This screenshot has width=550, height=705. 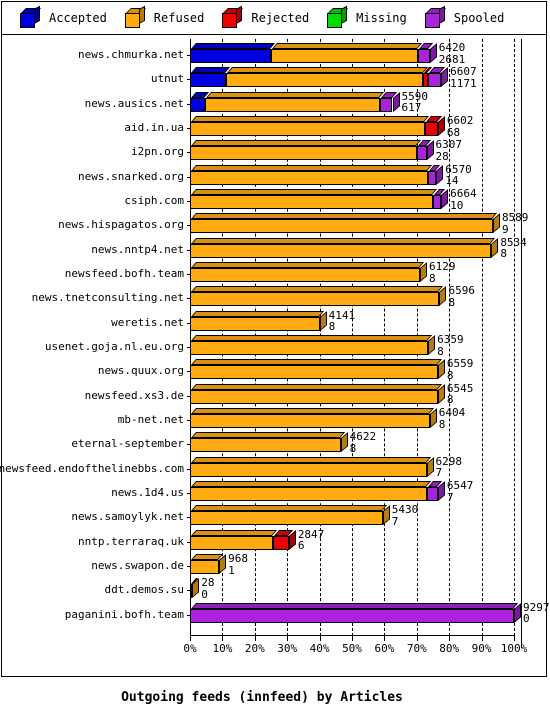 What do you see at coordinates (63, 16) in the screenshot?
I see `legend-item-accepted: Accepted` at bounding box center [63, 16].